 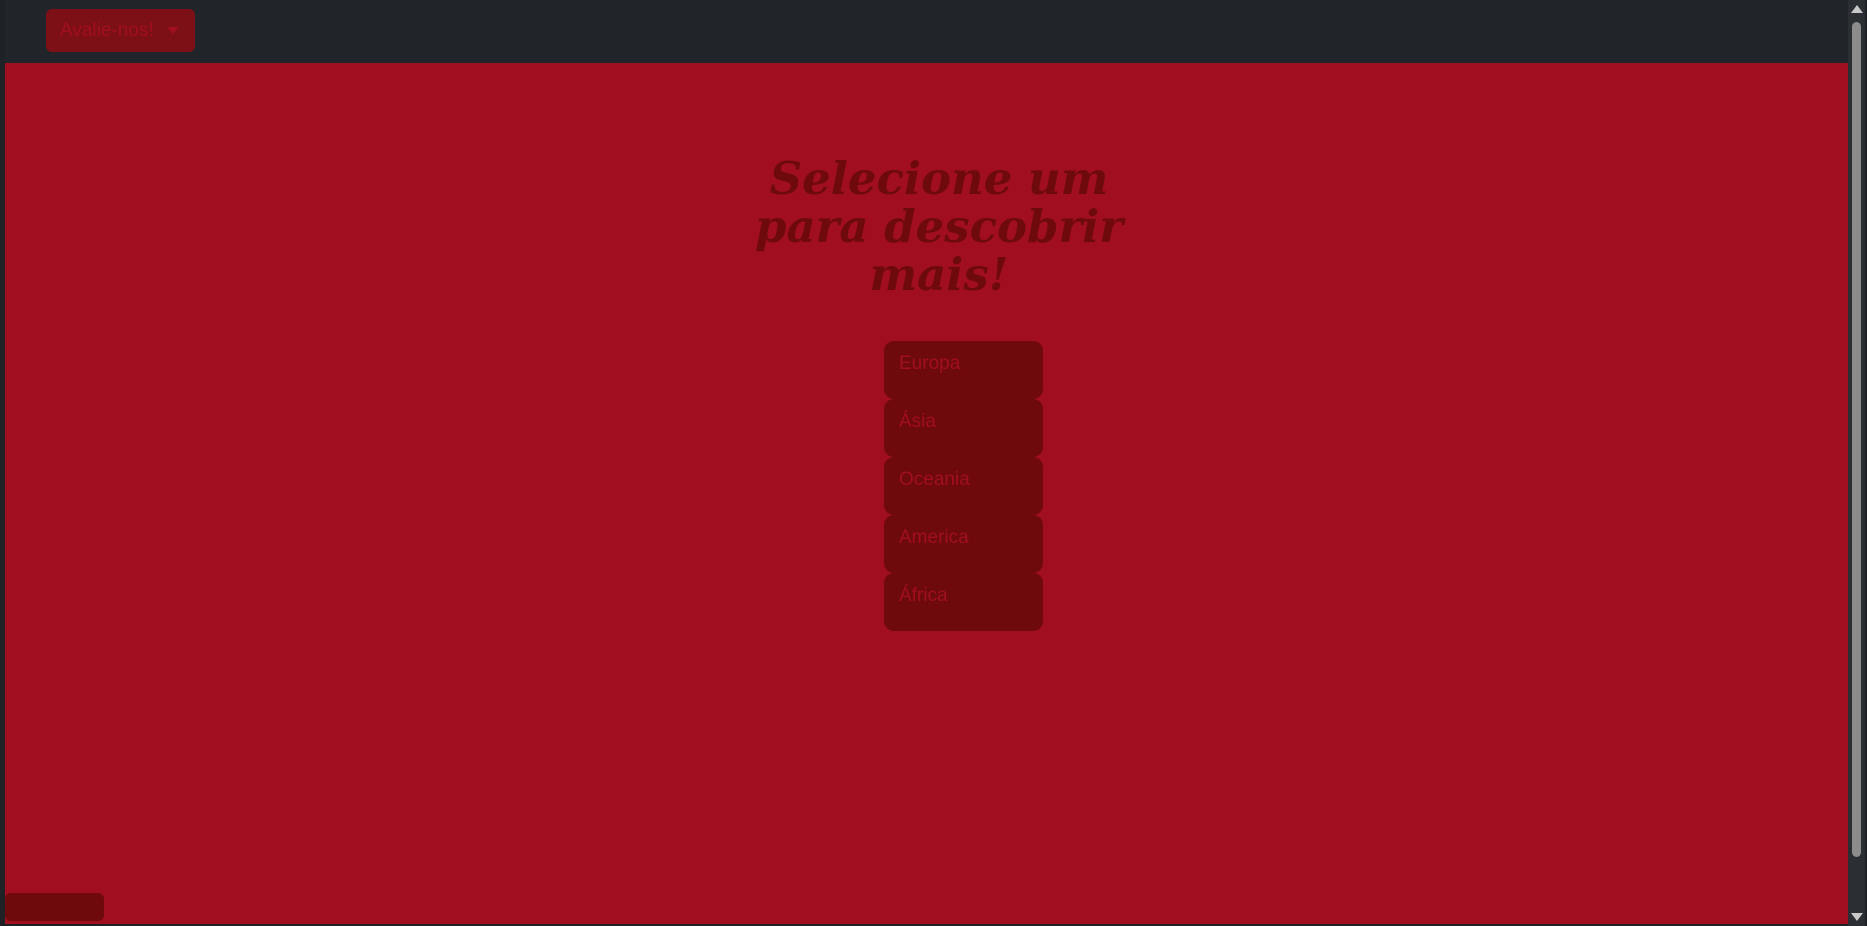 What do you see at coordinates (926, 31) in the screenshot?
I see `navbar: Avalie-nos!` at bounding box center [926, 31].